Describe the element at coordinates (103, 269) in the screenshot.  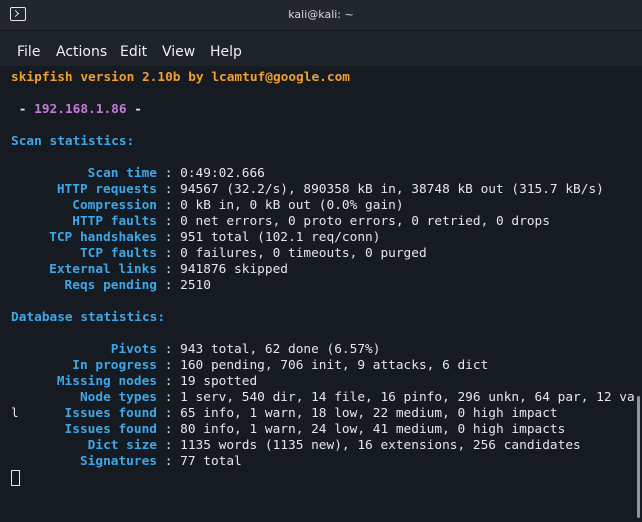
I see `stat-label: External links` at that location.